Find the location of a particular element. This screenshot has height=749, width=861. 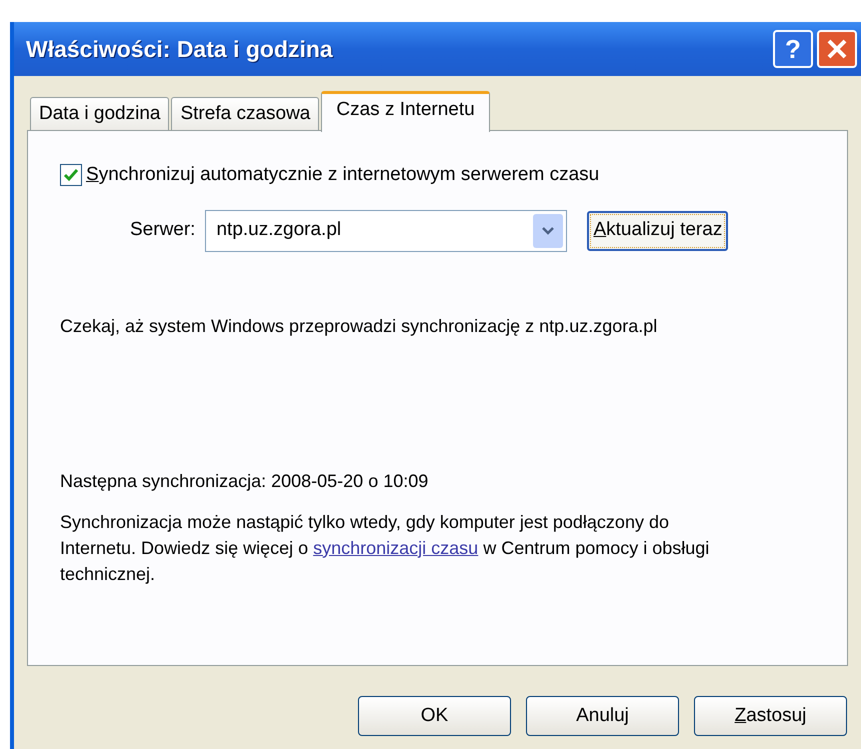

dialog-button: Anuluj is located at coordinates (602, 716).